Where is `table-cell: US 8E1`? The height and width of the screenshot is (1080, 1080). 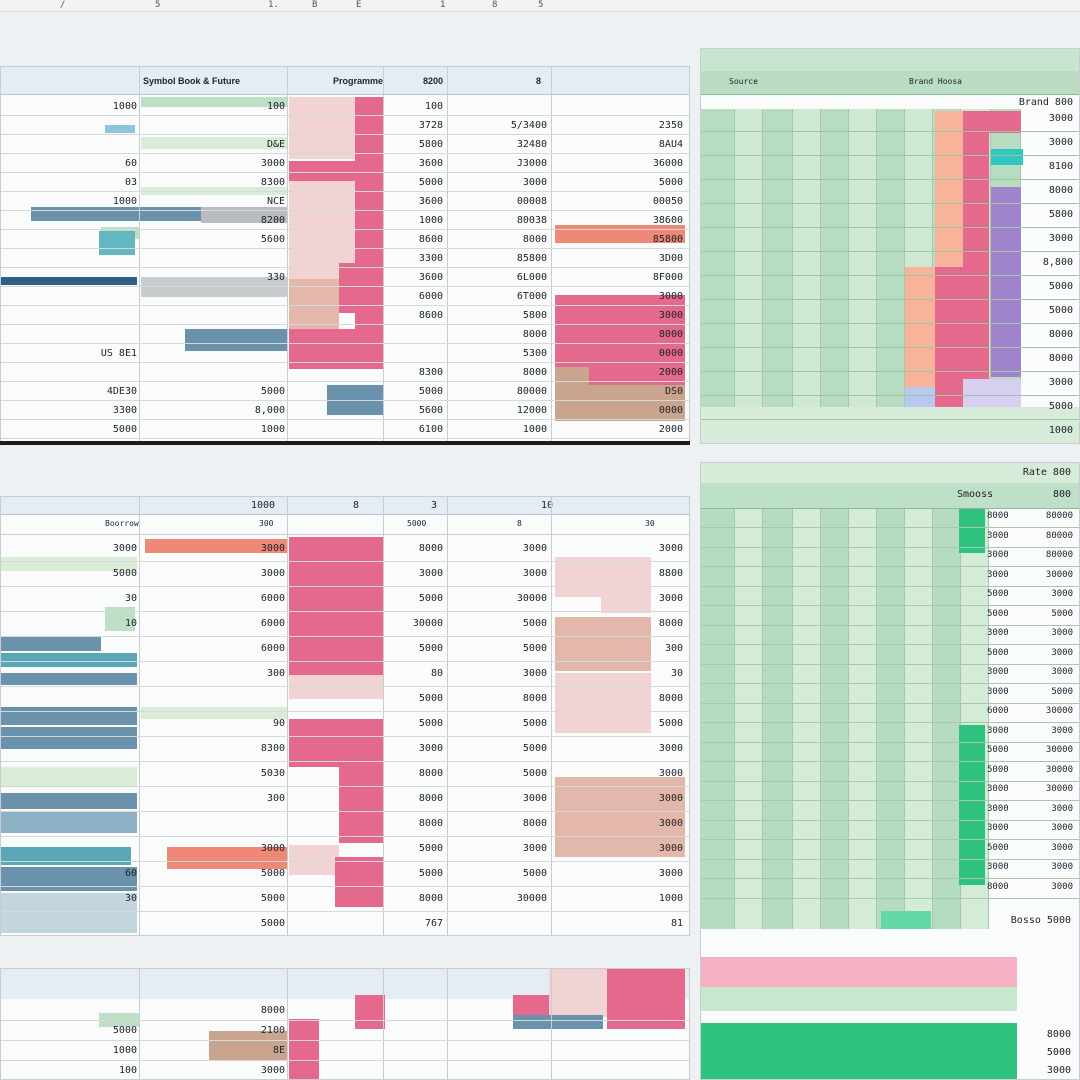
table-cell: US 8E1 is located at coordinates (119, 353).